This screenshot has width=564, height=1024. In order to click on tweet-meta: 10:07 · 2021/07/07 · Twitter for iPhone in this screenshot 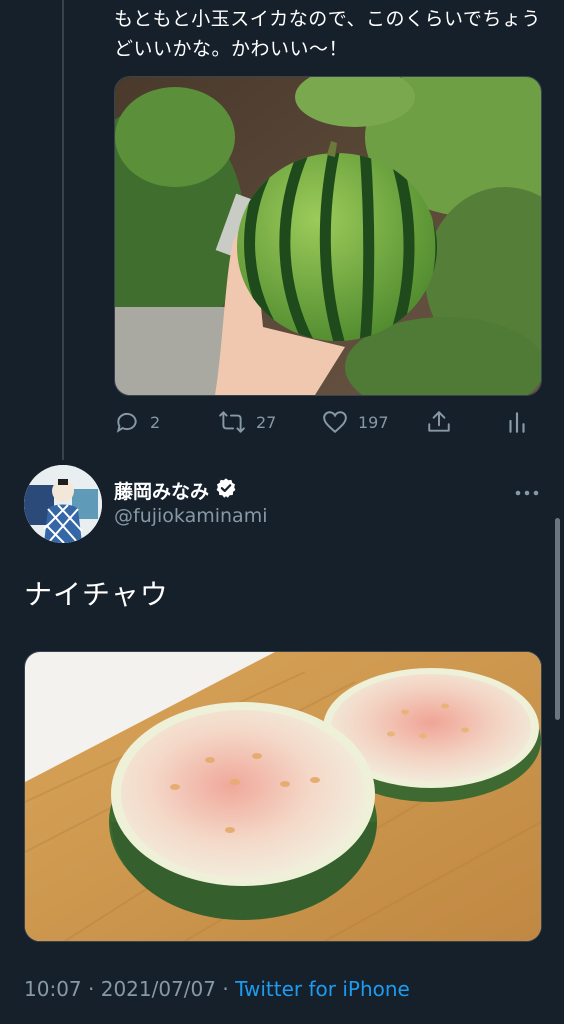, I will do `click(217, 989)`.